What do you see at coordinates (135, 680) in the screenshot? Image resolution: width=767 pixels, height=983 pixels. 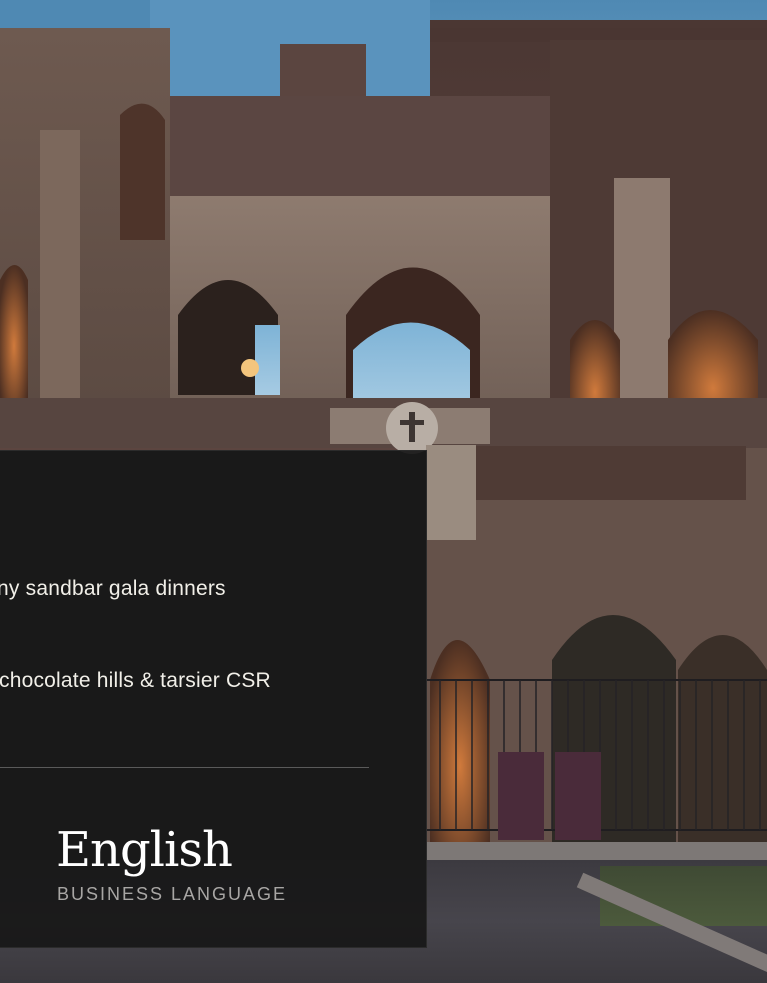 I see `service-item-chocolate-hills: chocolate hills & tarsier CSR` at bounding box center [135, 680].